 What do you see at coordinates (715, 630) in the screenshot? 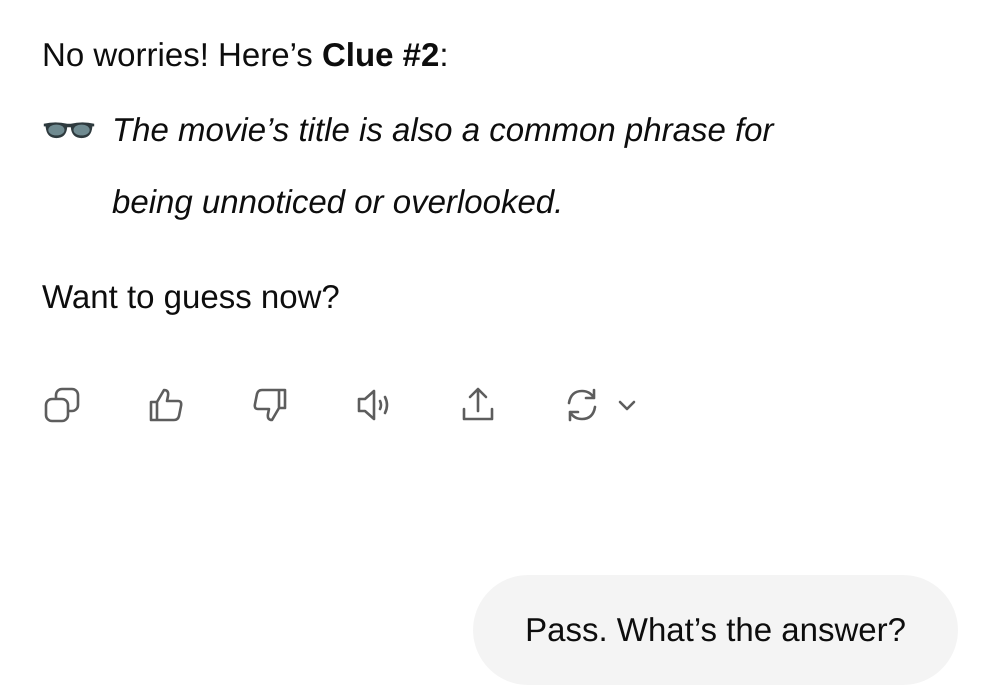
I see `user-message: Pass. What’s the answer?` at bounding box center [715, 630].